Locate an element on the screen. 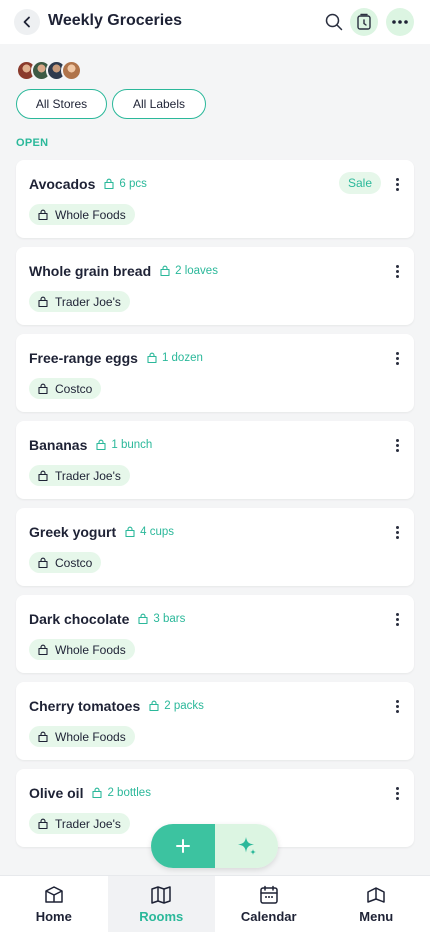 The image size is (430, 932). filter-bar: All Stores All Labels is located at coordinates (111, 104).